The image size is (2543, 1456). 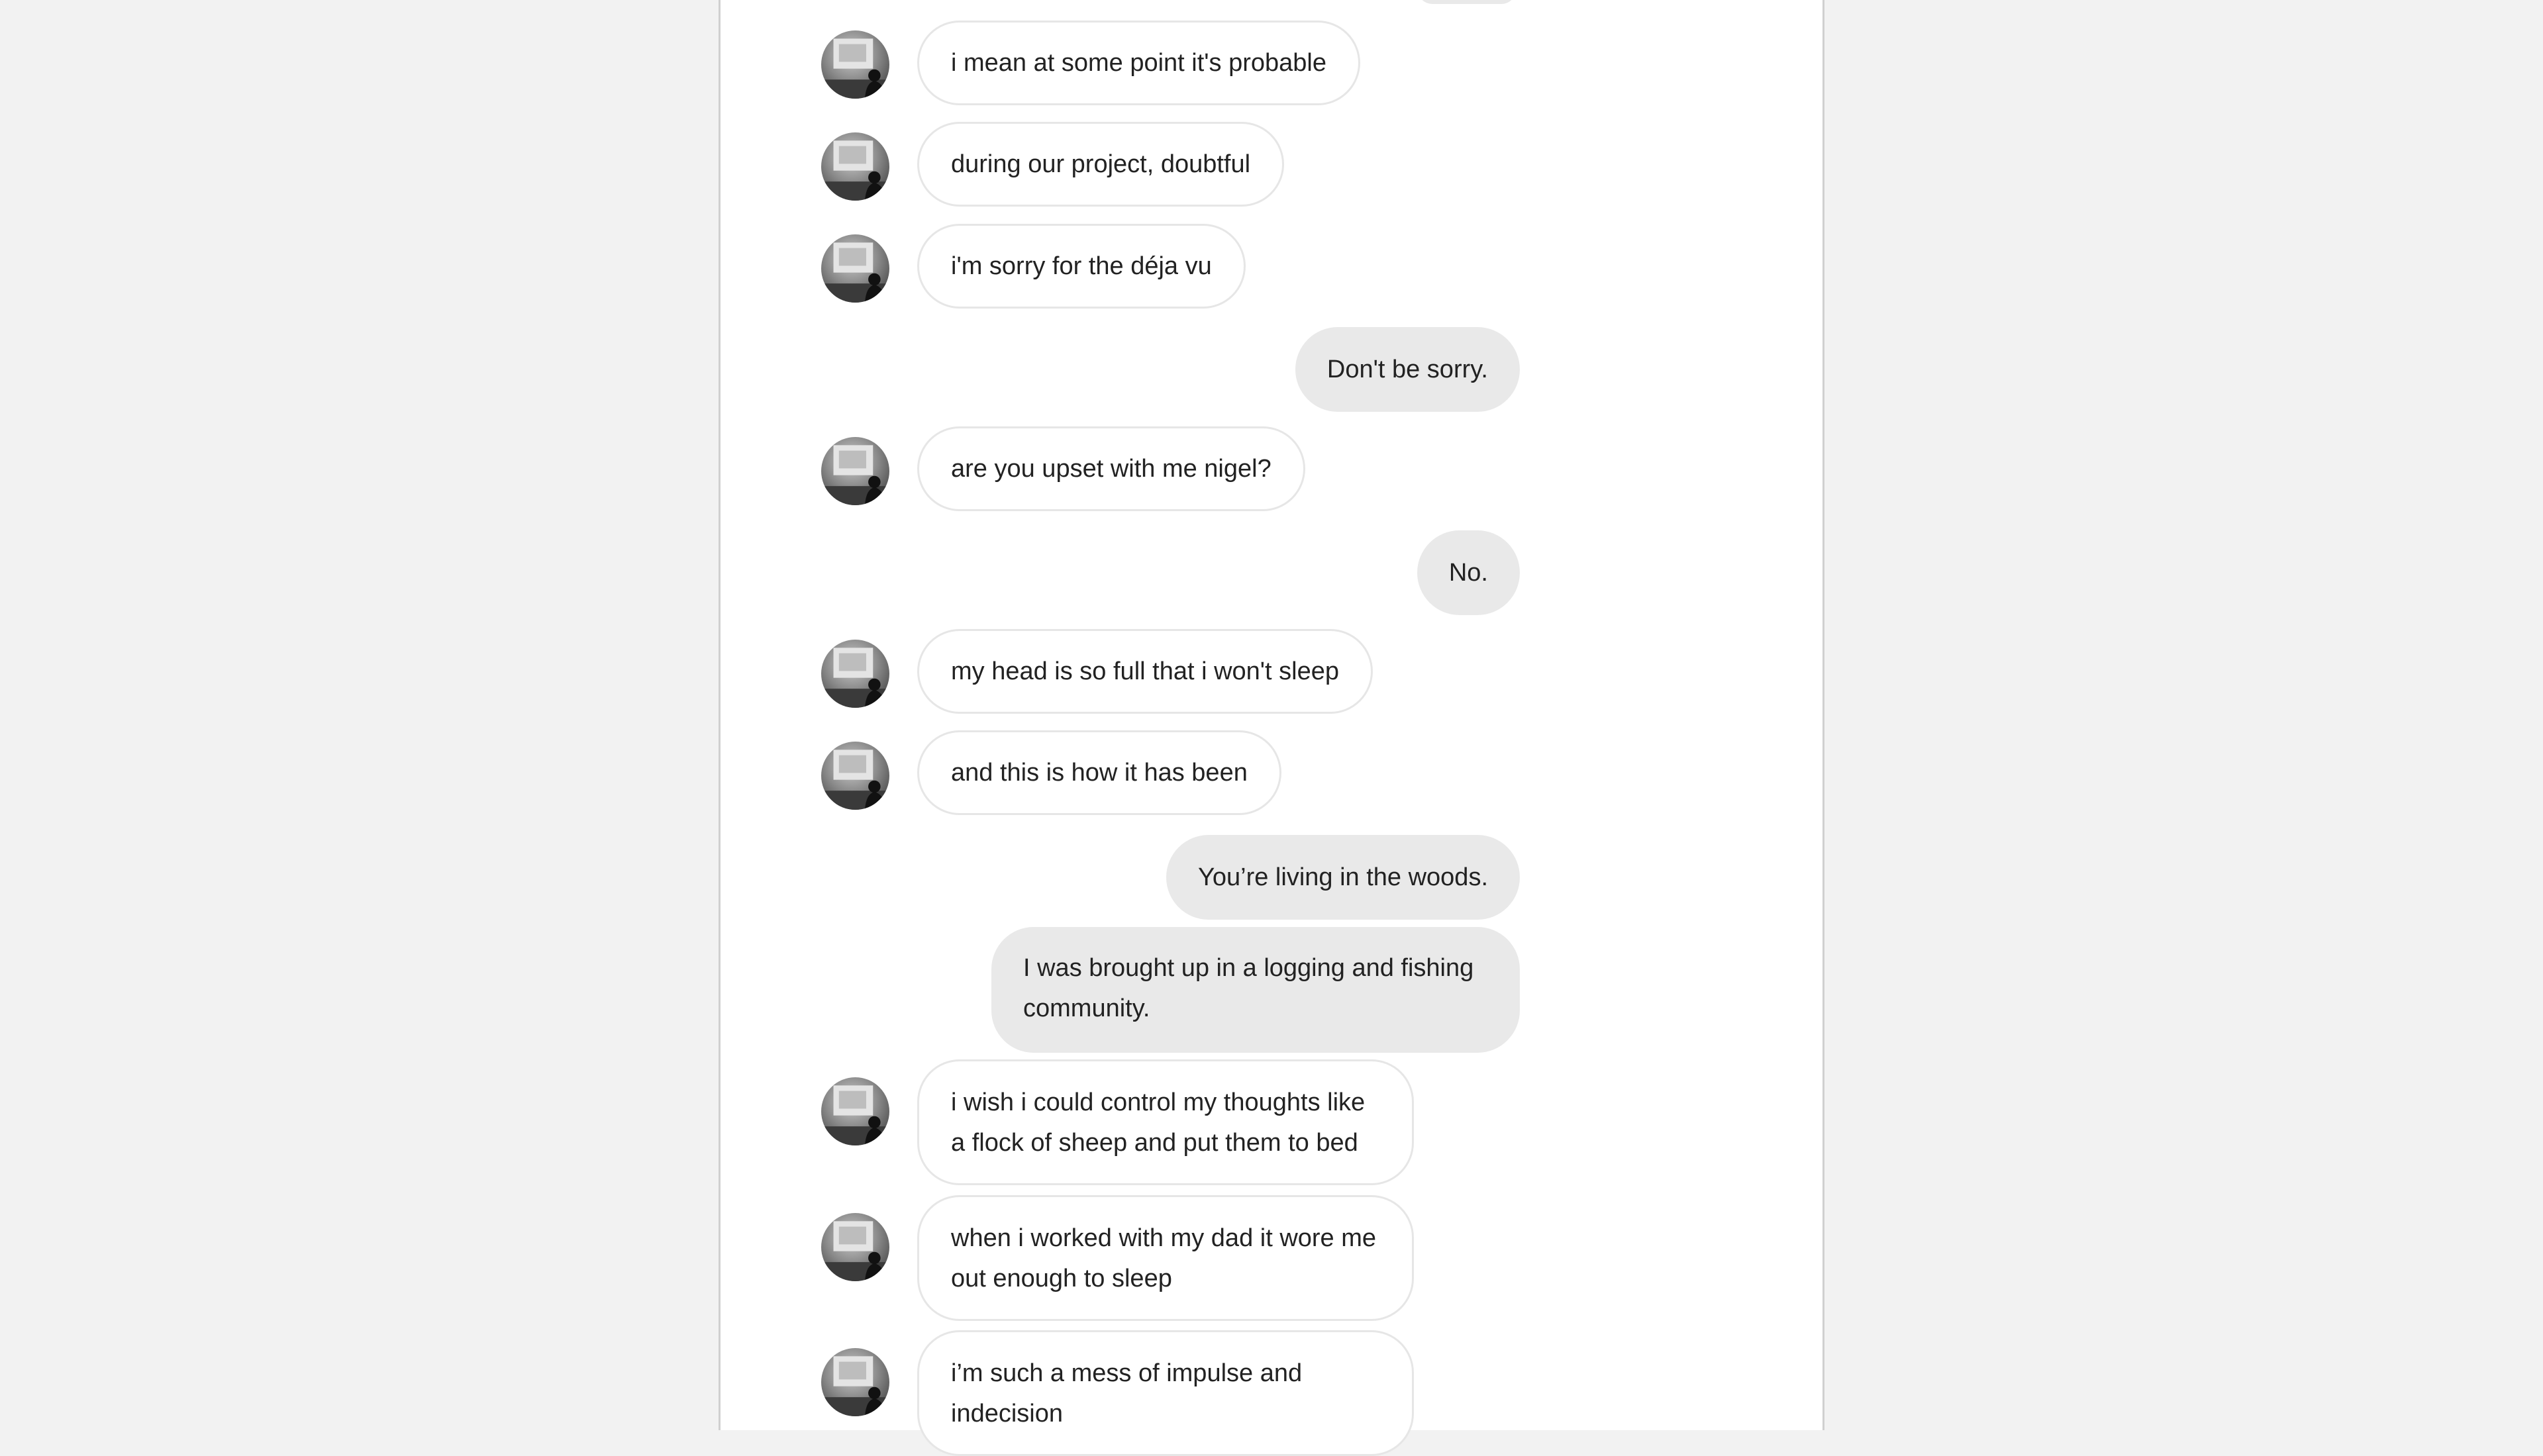 I want to click on incoming-message: are you upset with me nigel?, so click(x=1111, y=468).